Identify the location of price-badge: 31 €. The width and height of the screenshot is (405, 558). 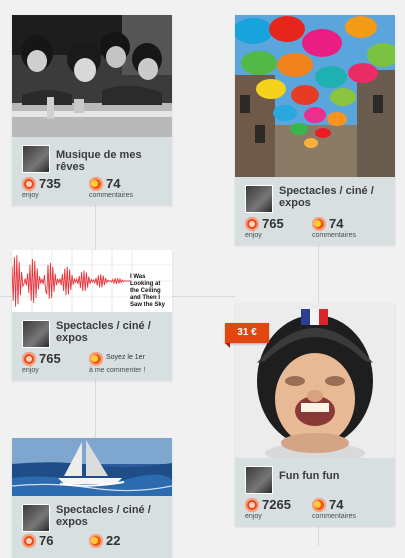
(247, 335).